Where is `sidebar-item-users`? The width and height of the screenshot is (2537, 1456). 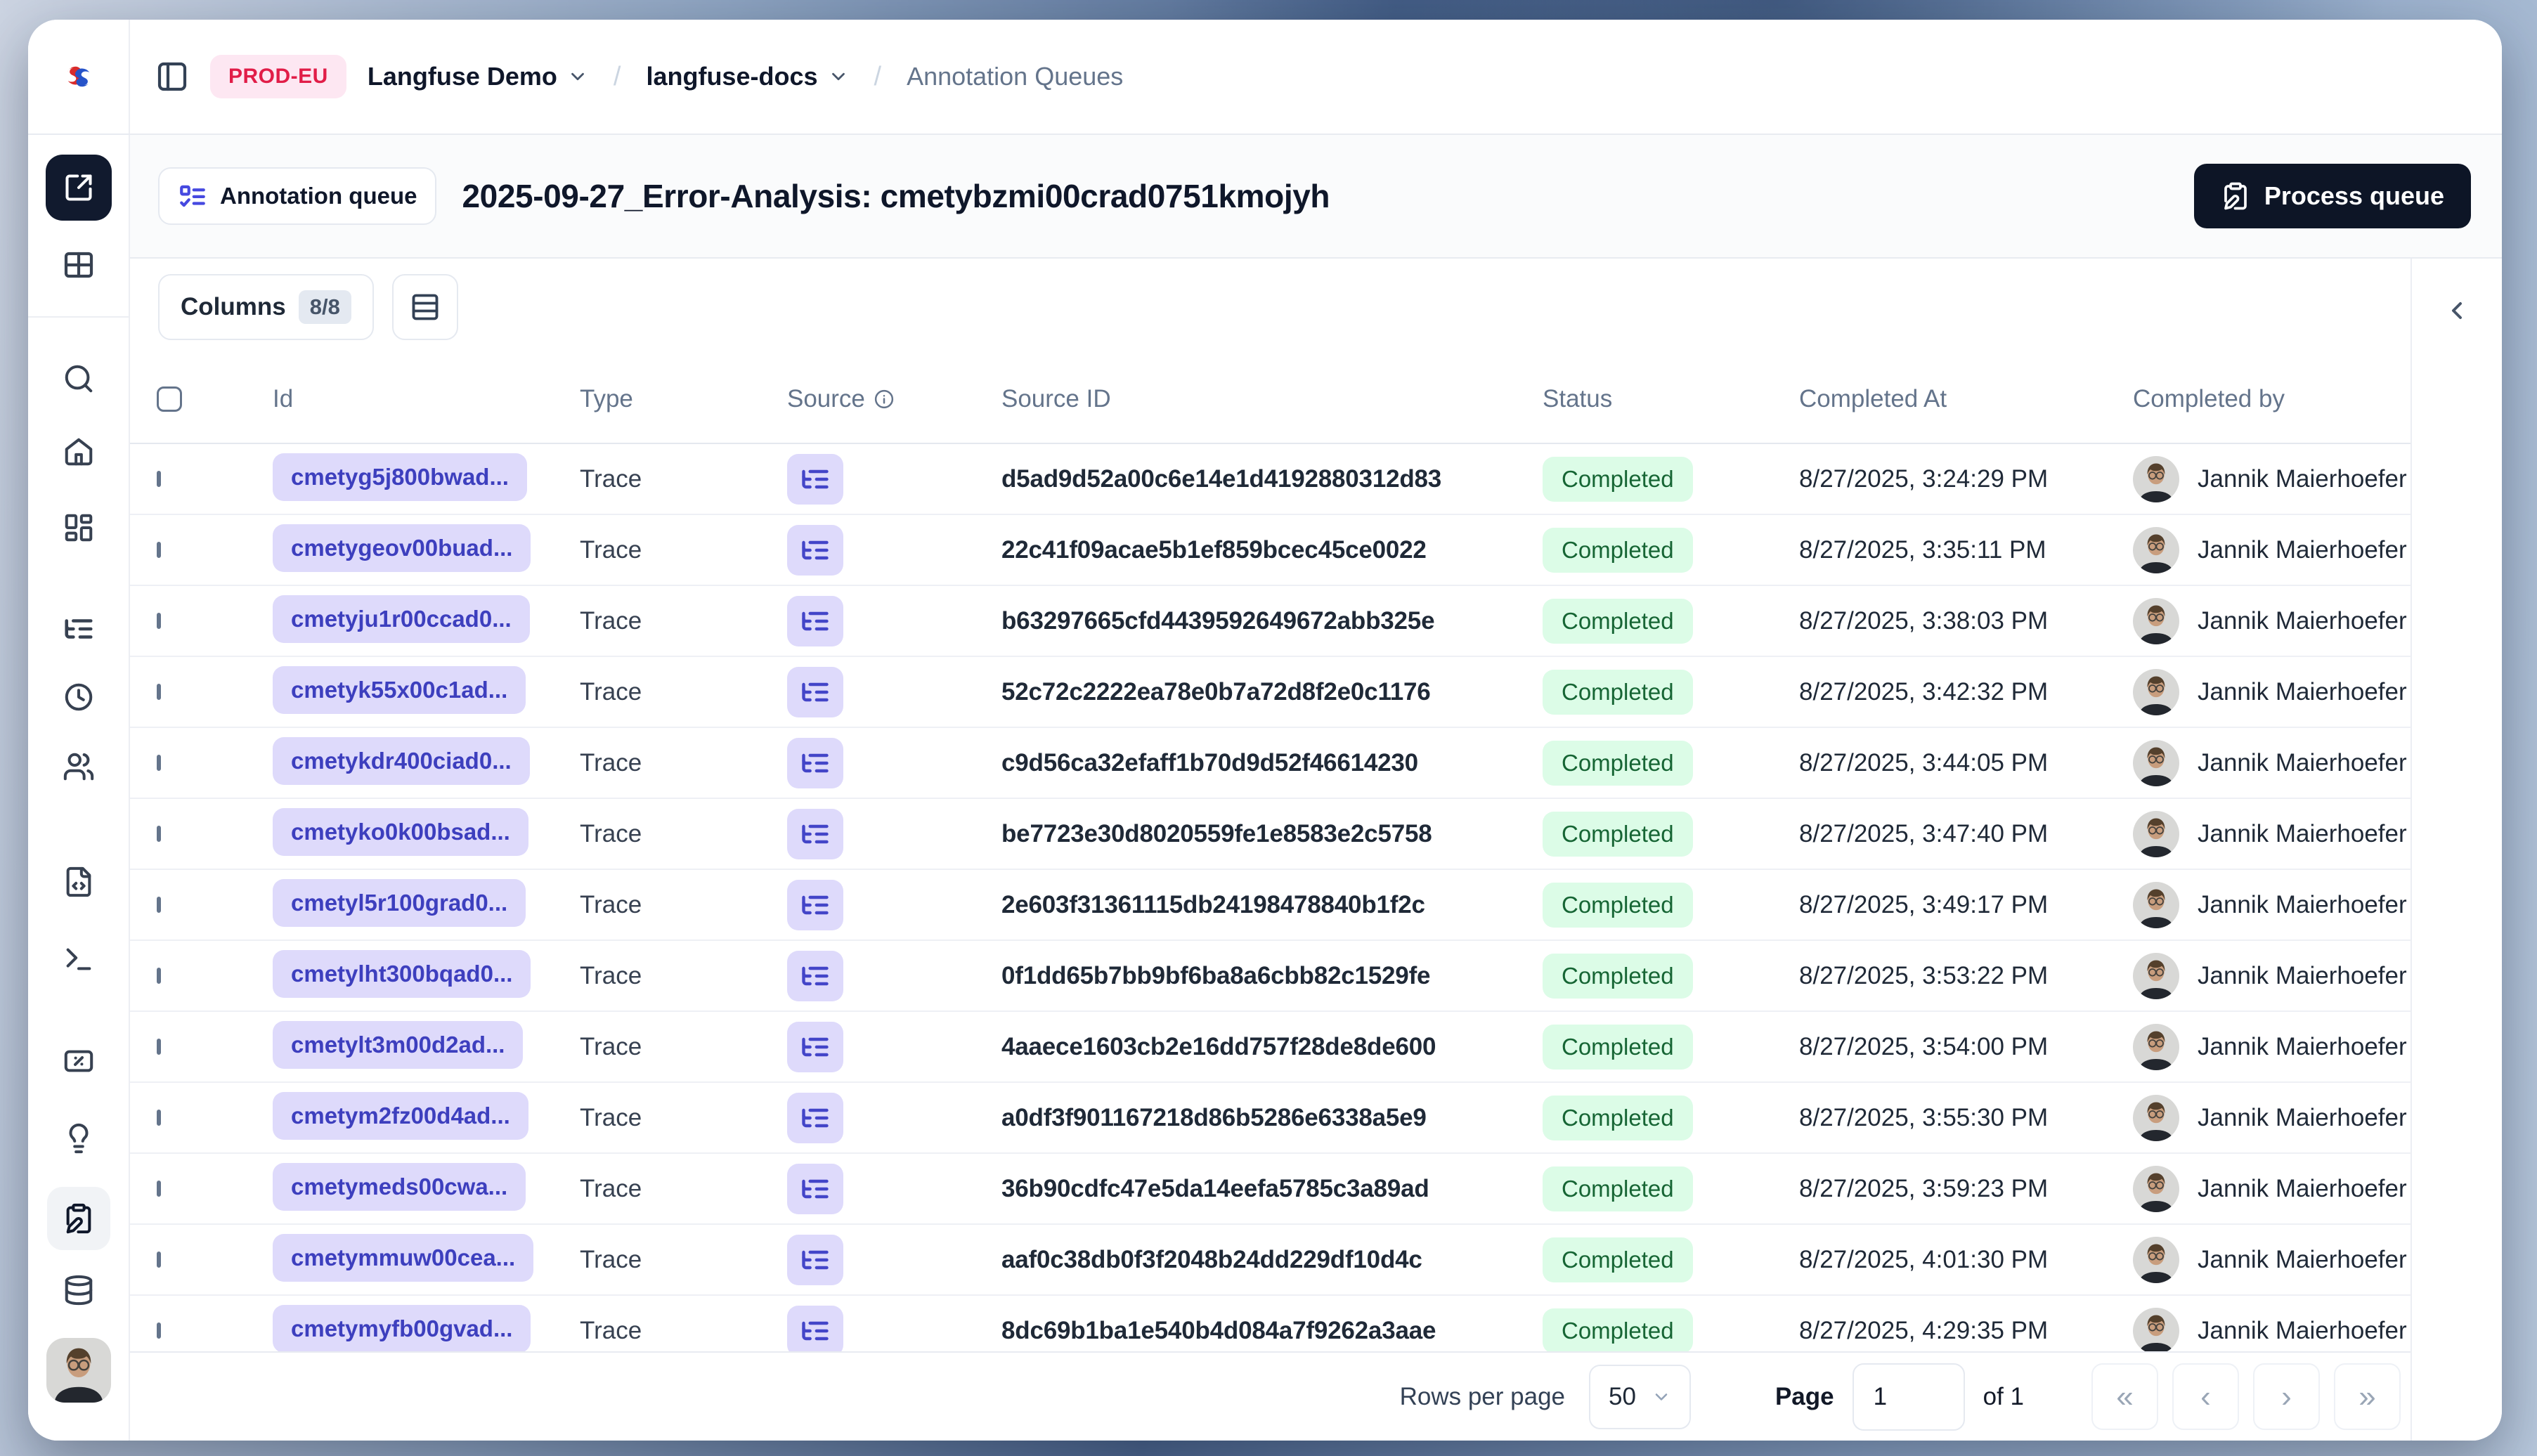 sidebar-item-users is located at coordinates (79, 767).